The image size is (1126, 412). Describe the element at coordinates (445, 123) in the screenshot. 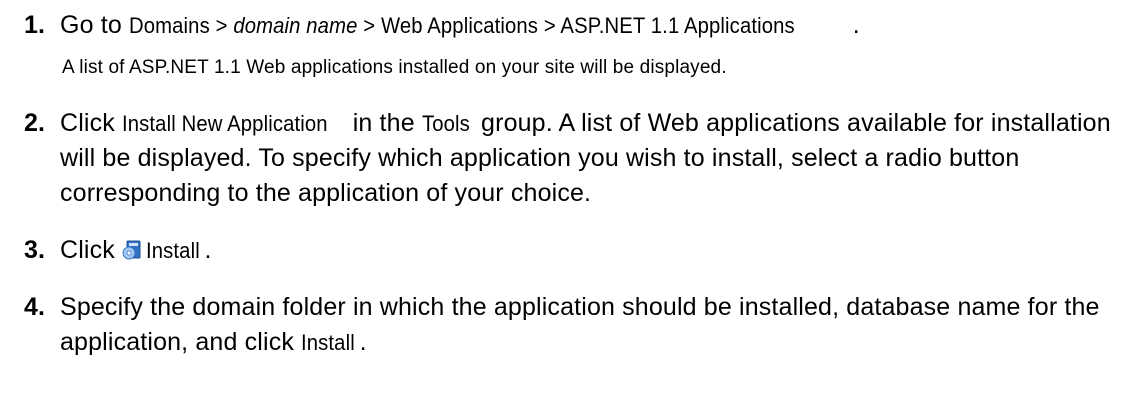

I see `tools-group-label: Tools` at that location.